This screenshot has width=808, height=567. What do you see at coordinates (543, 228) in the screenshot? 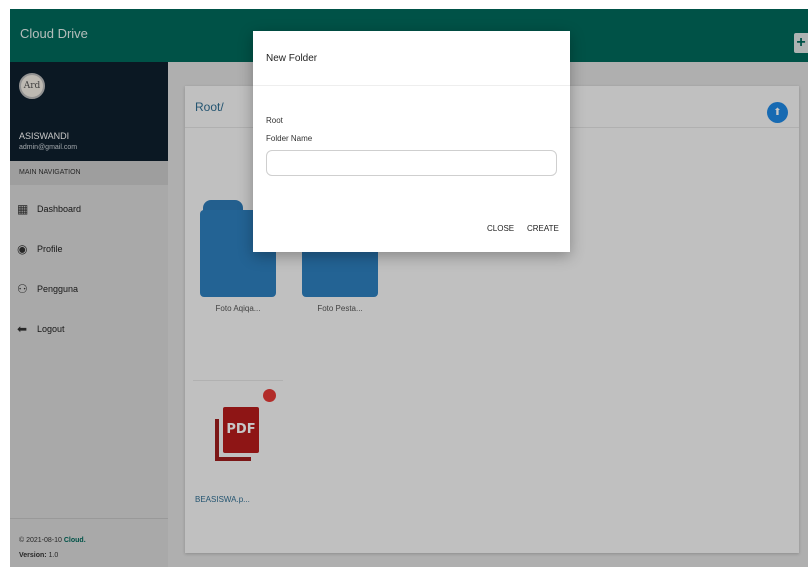
I see `create-button: CREATE` at bounding box center [543, 228].